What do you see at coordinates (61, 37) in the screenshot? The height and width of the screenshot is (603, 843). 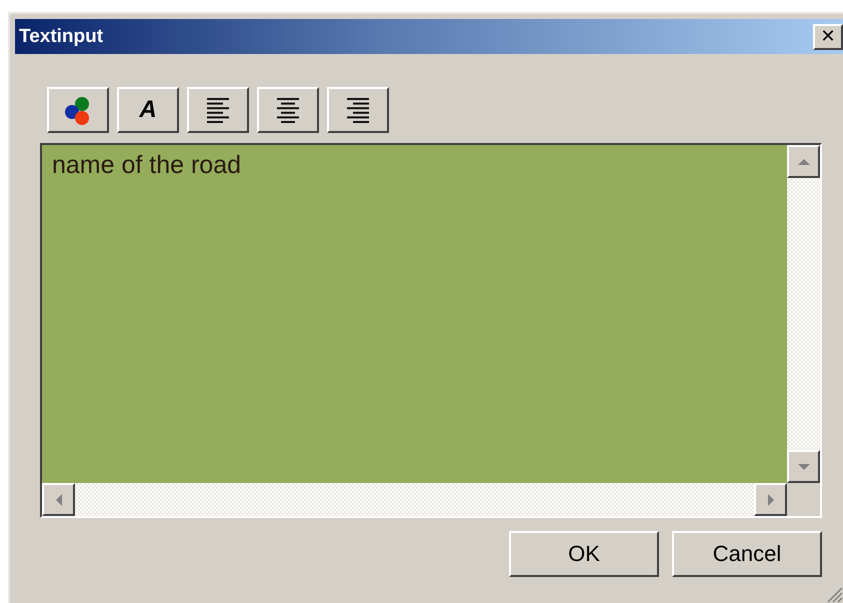 I see `window-title: Textinput` at bounding box center [61, 37].